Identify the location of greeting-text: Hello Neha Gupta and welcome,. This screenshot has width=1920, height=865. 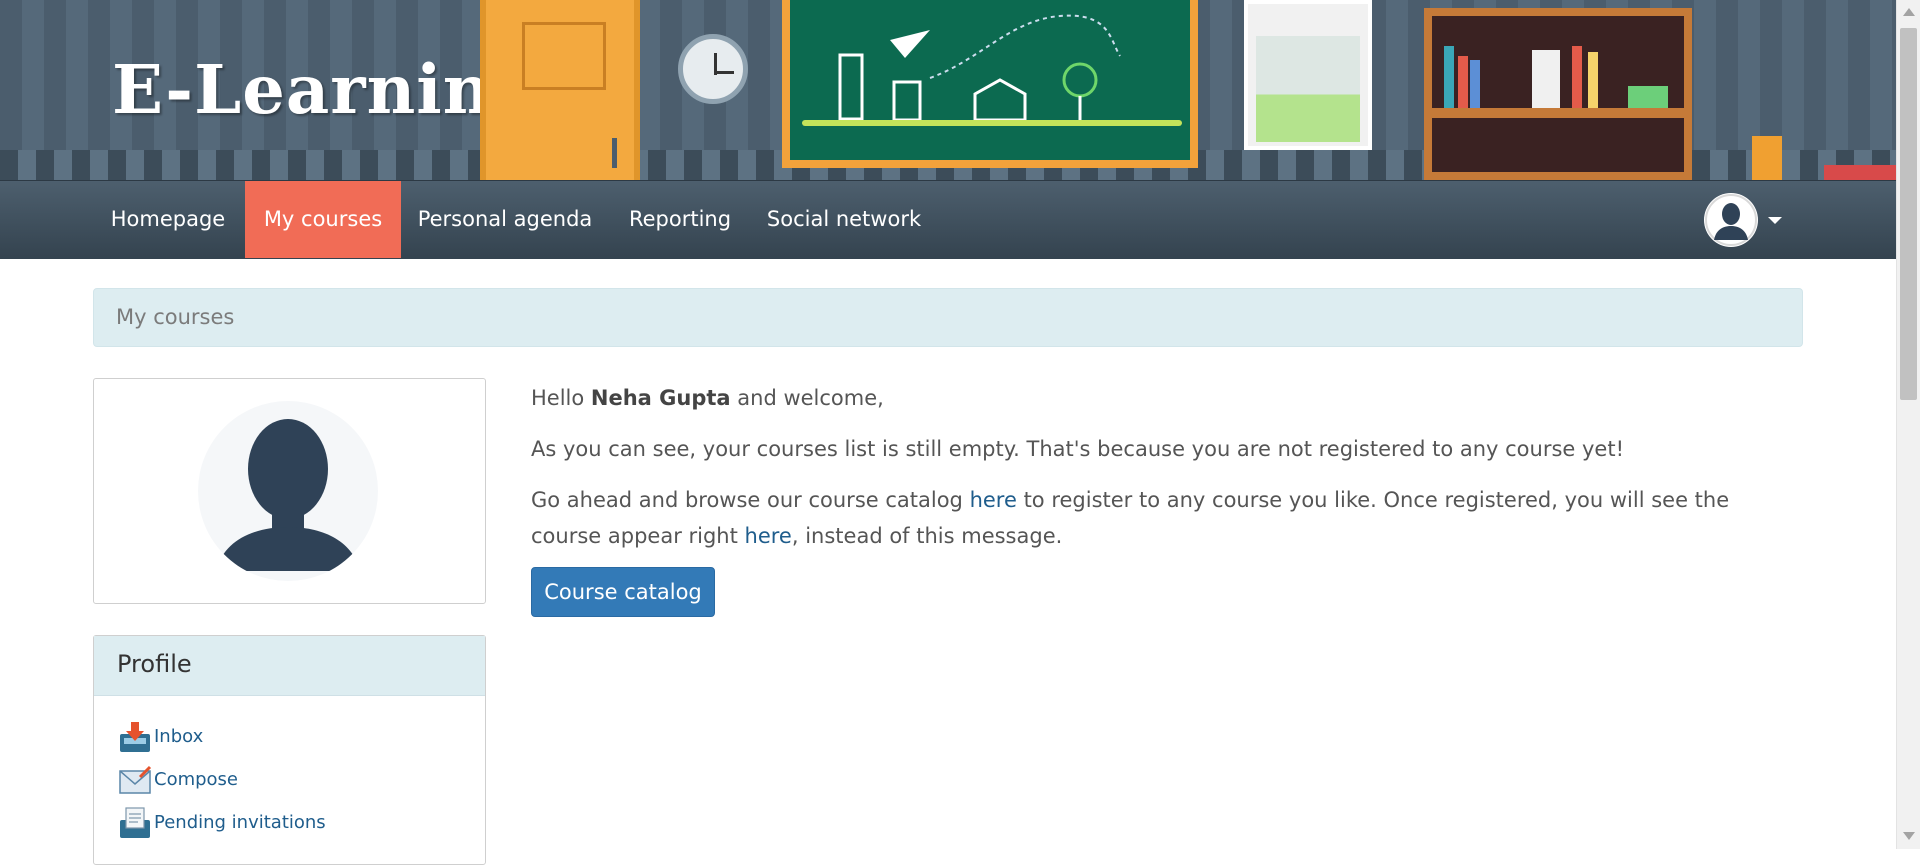
(1166, 398).